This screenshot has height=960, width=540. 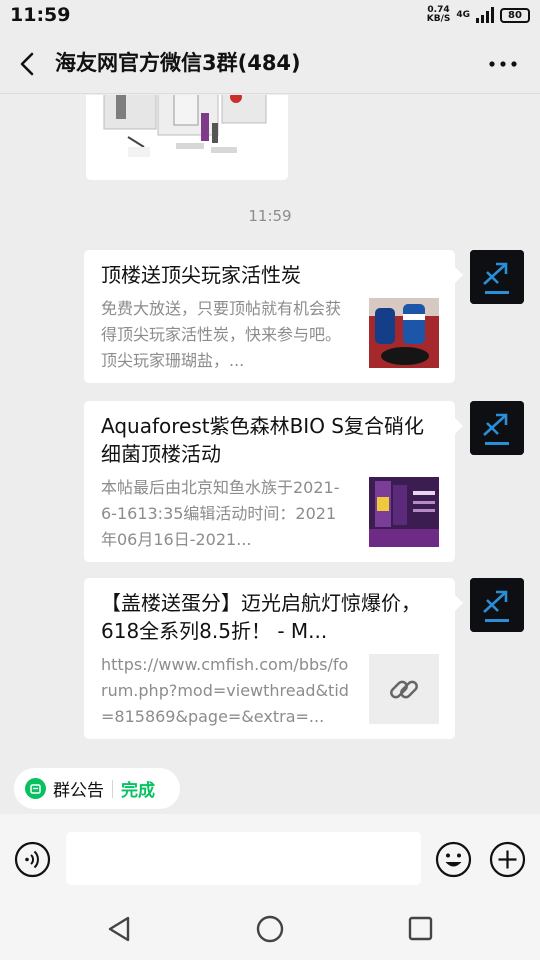 I want to click on input-bar, so click(x=270, y=860).